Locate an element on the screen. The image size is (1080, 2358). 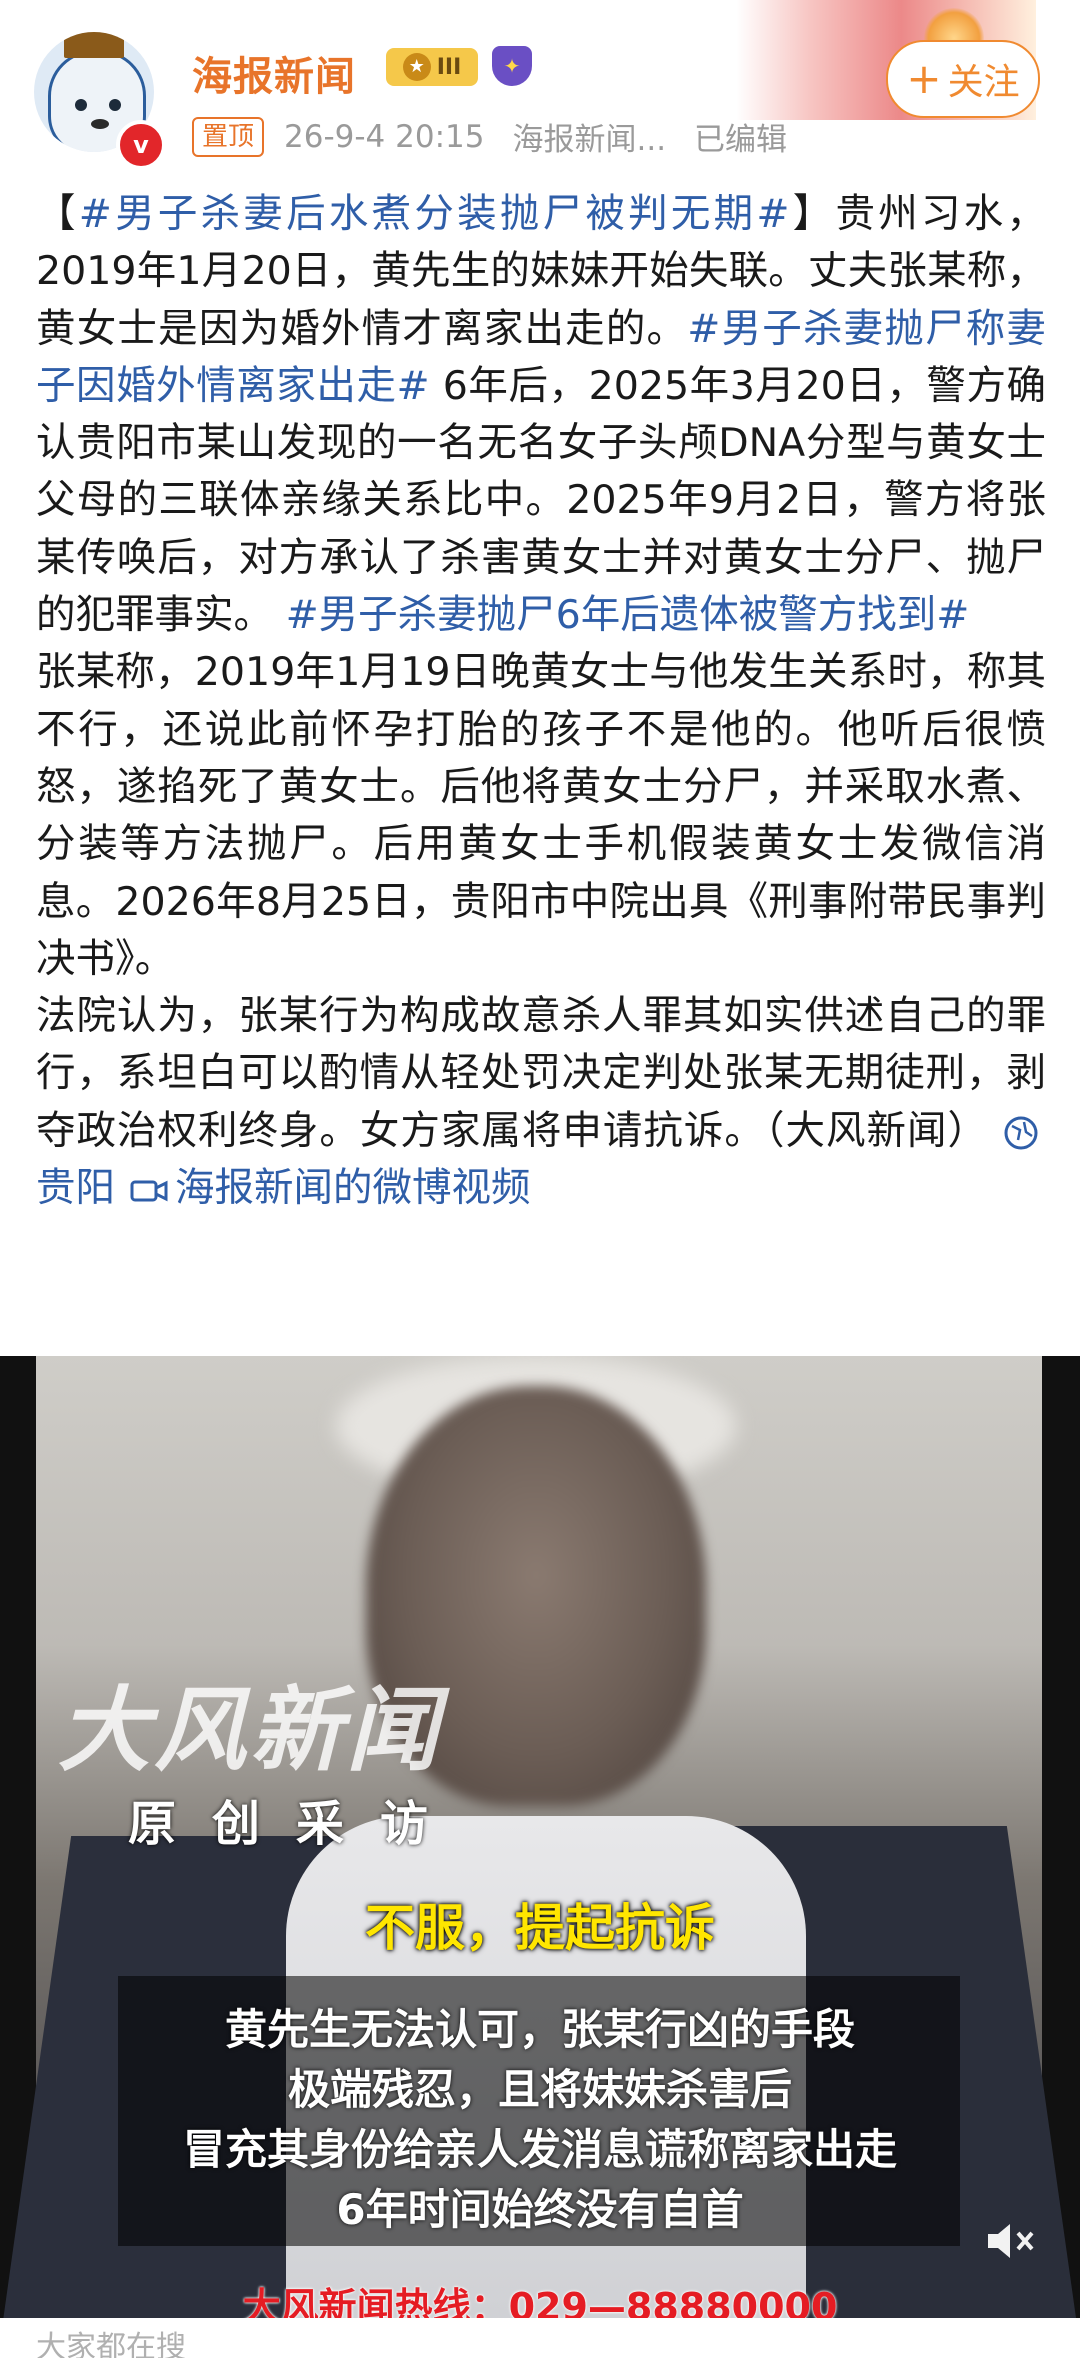
video-icon is located at coordinates (149, 1191).